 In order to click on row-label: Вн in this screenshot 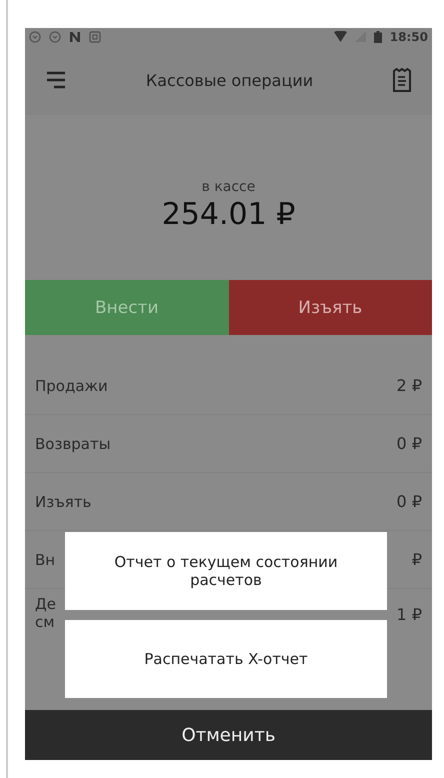, I will do `click(45, 559)`.